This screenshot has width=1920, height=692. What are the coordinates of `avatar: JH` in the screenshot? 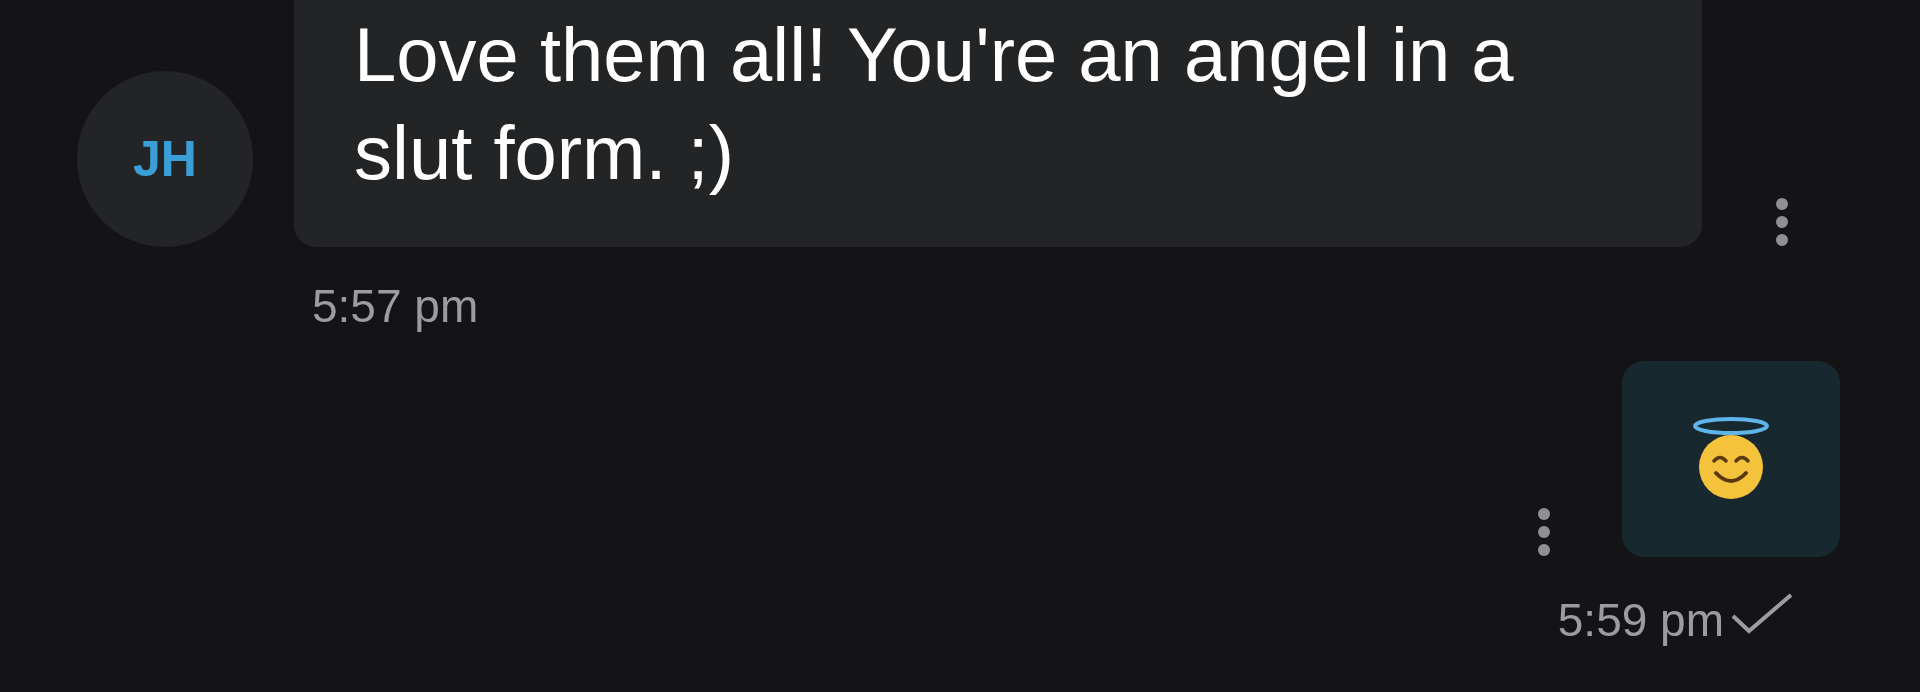 It's located at (165, 159).